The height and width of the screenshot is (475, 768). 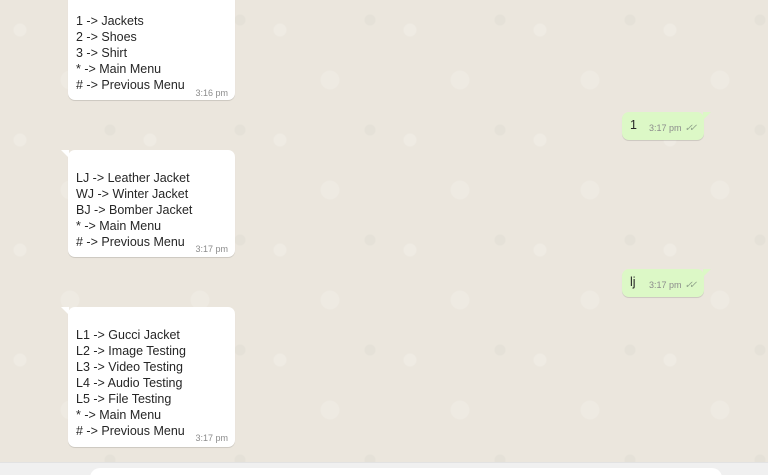 I want to click on outgoing-message-bubble: lj 3:17 pm ✓✓, so click(x=666, y=283).